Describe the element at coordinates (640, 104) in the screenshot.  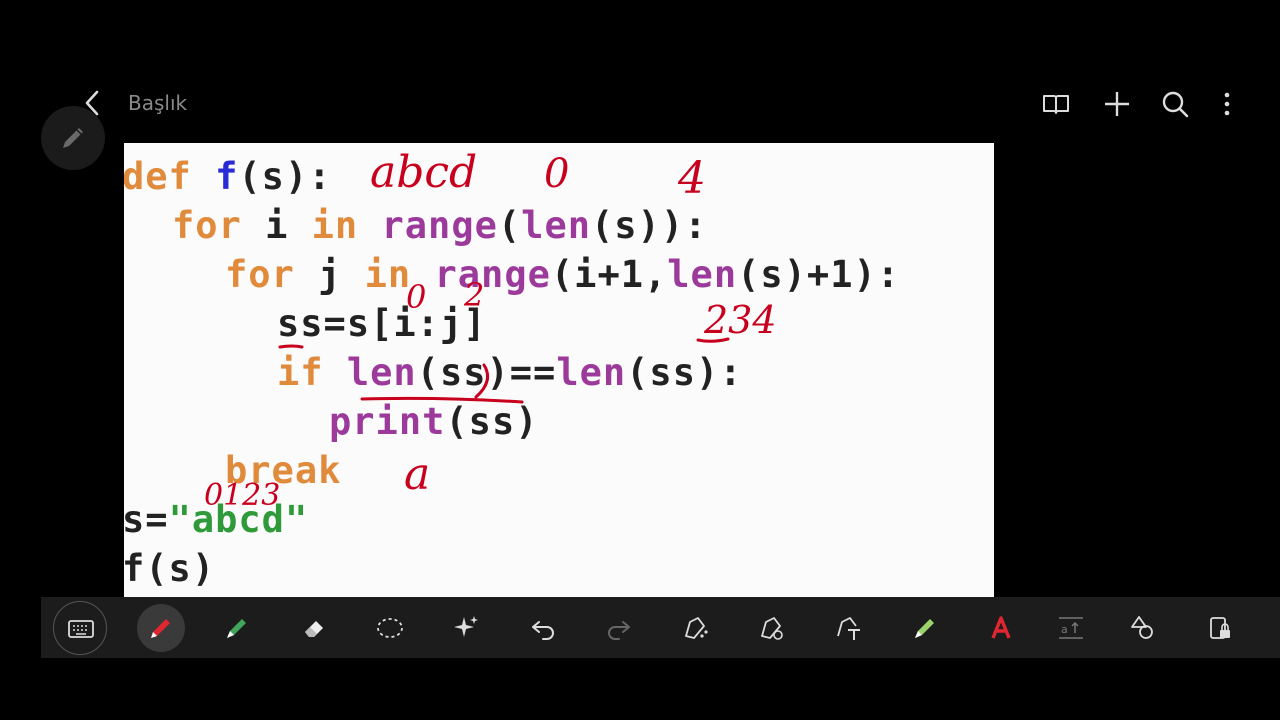
I see `top-bar: Başlık` at that location.